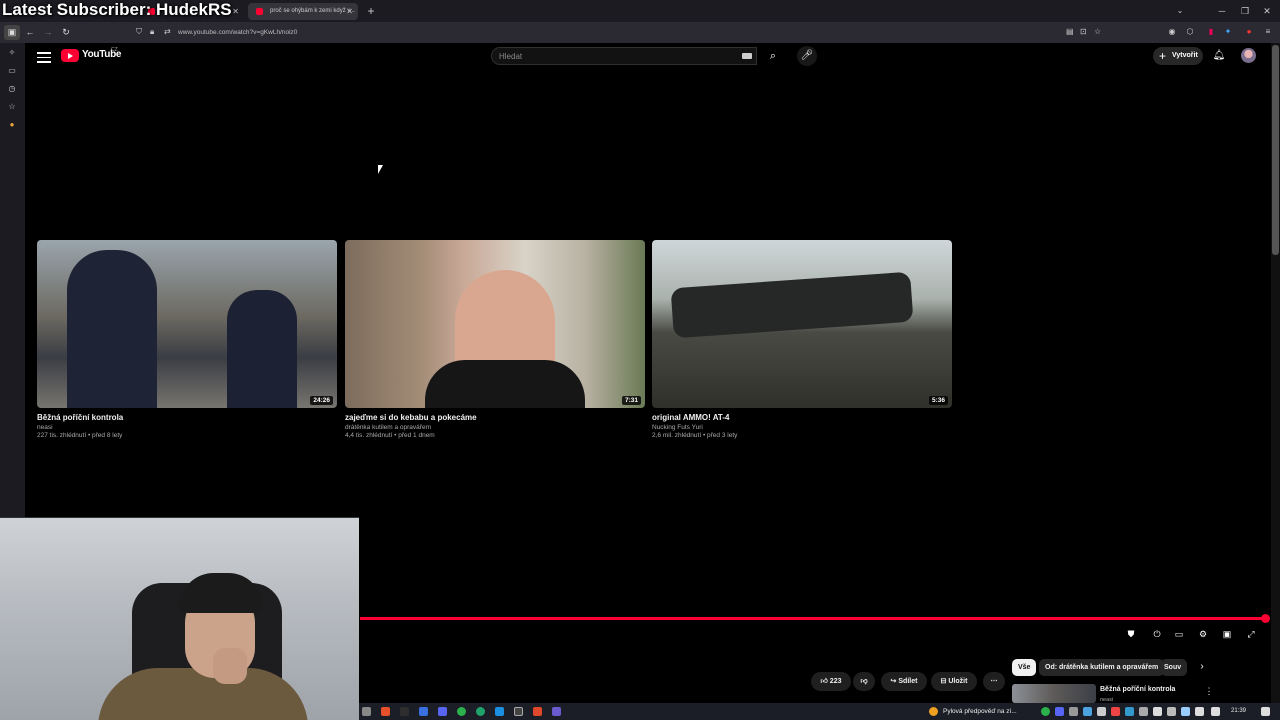 This screenshot has height=720, width=1280. Describe the element at coordinates (1203, 634) in the screenshot. I see `settings-gear-icon: ⚙` at that location.